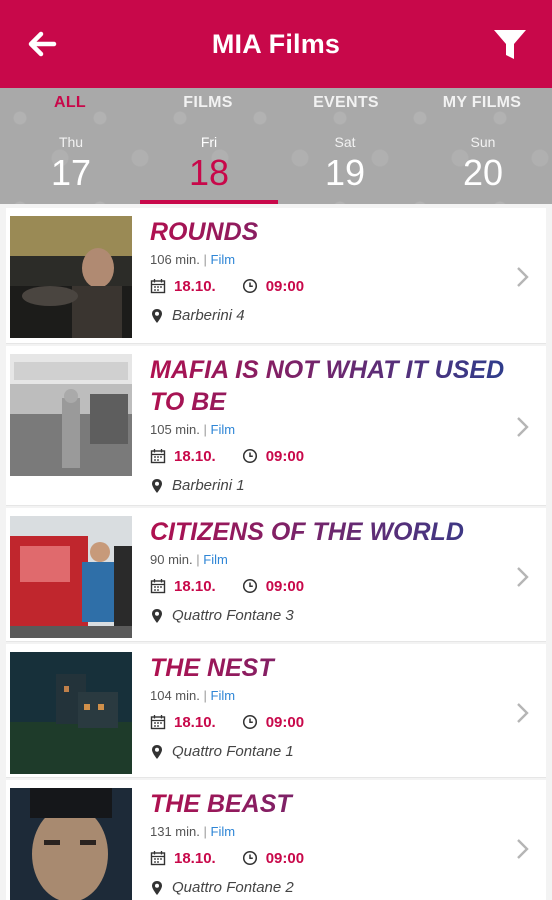  I want to click on funnel-icon, so click(510, 44).